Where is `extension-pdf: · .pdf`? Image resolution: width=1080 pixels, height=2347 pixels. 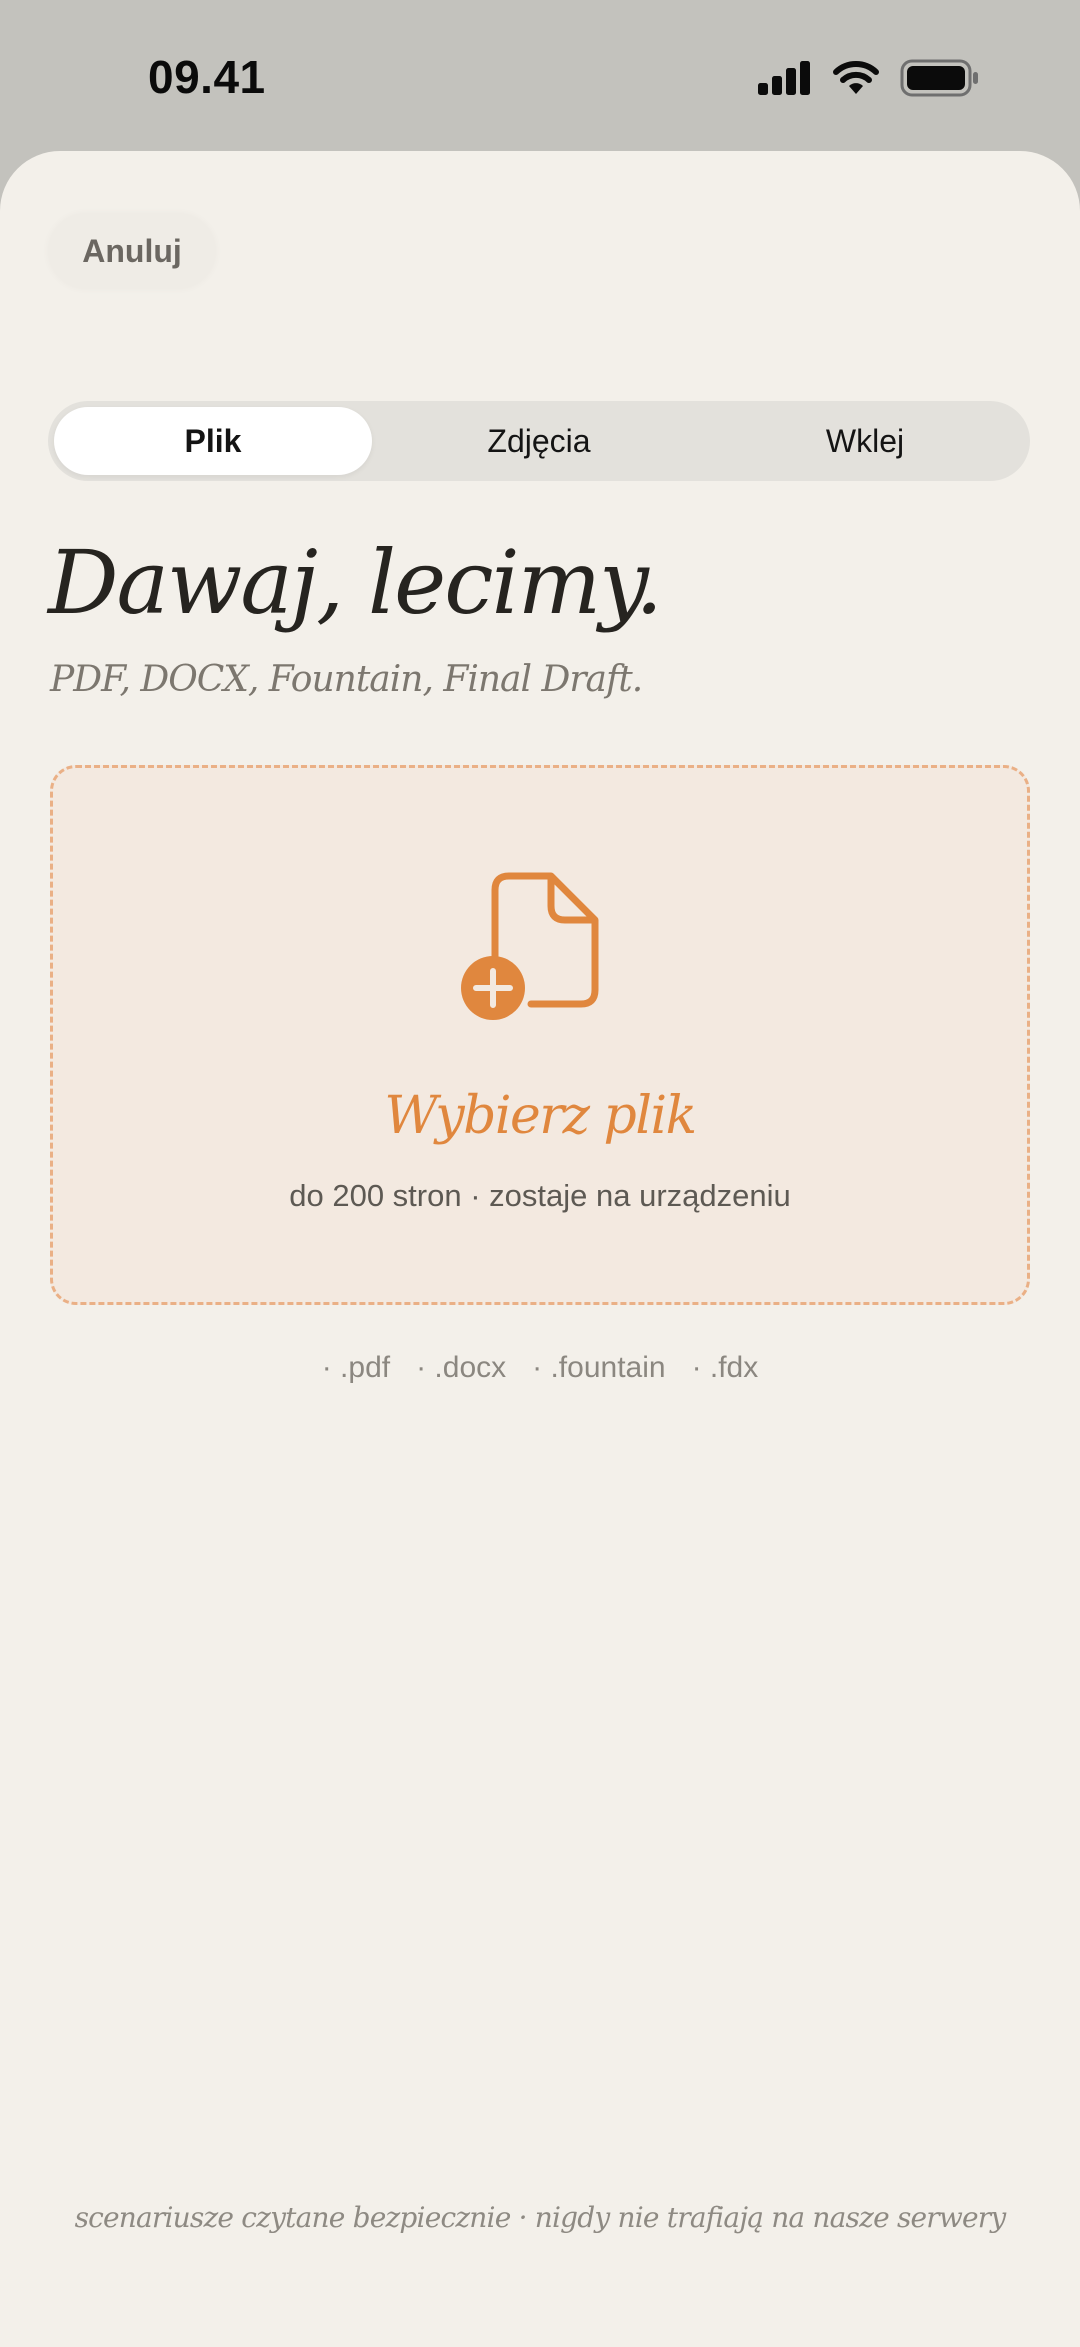
extension-pdf: · .pdf is located at coordinates (356, 1367).